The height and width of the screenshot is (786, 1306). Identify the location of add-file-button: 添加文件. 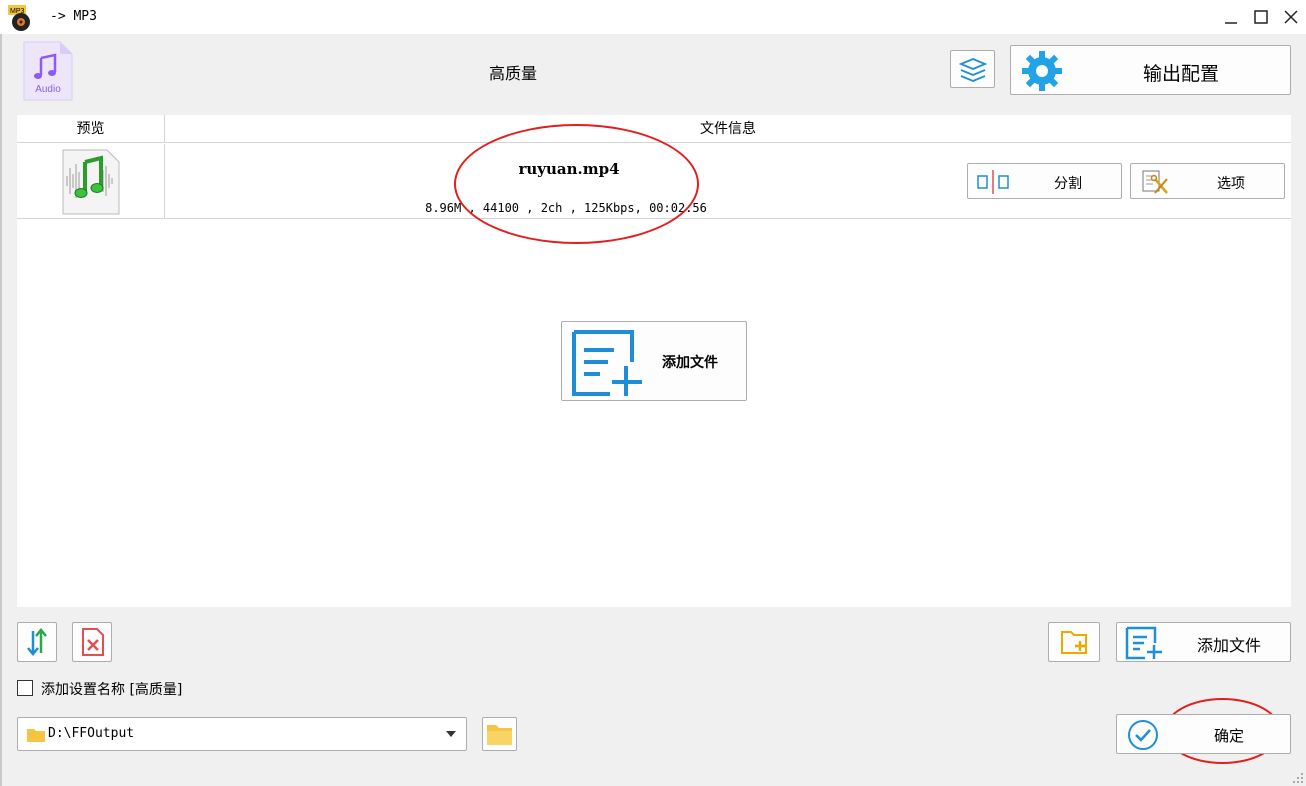
(1203, 642).